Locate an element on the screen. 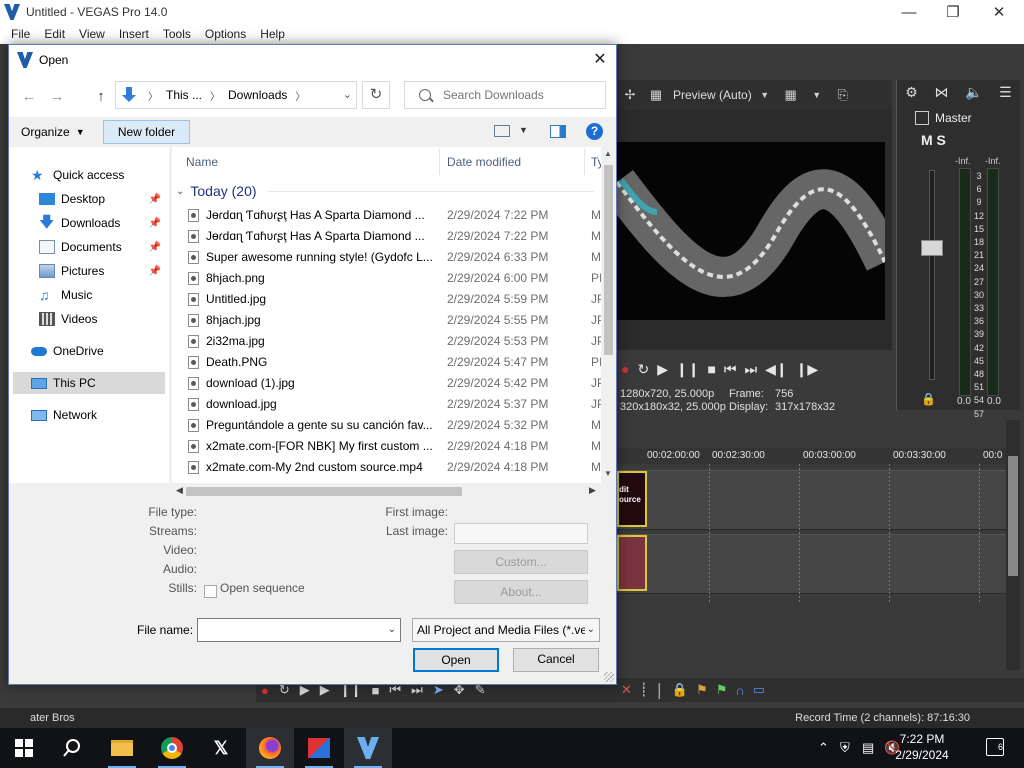  start-button is located at coordinates (24, 748).